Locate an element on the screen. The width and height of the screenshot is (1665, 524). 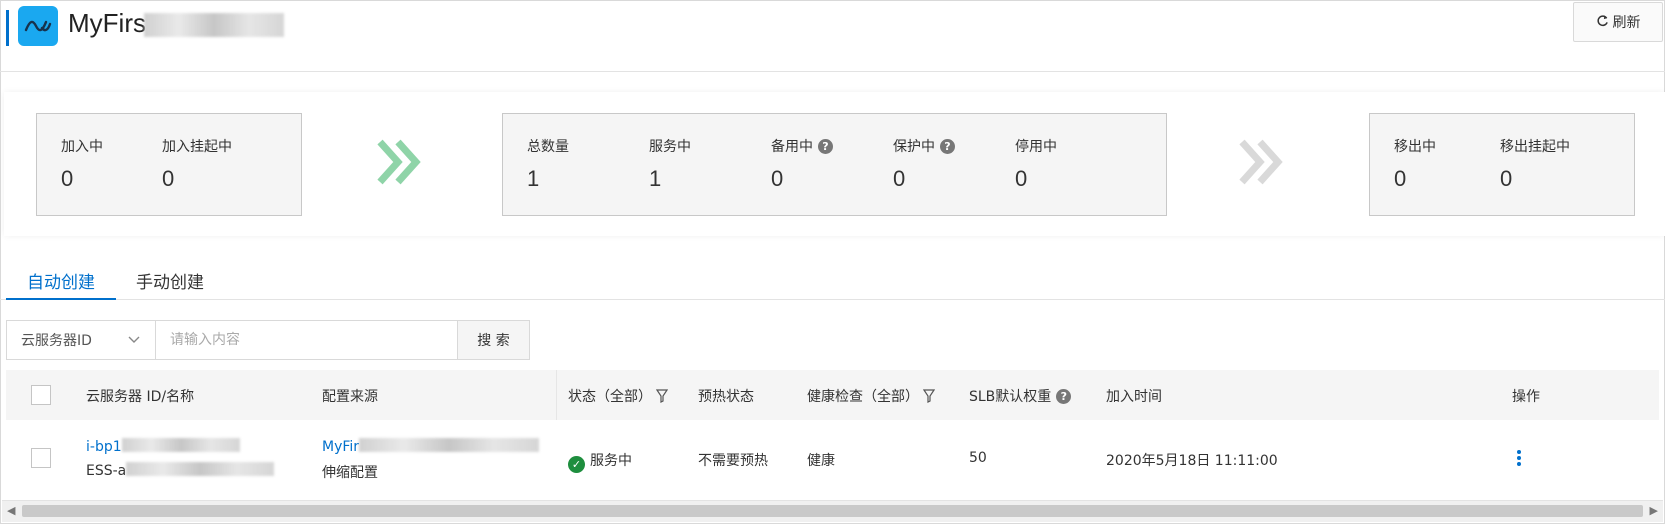
redacted-title is located at coordinates (213, 25).